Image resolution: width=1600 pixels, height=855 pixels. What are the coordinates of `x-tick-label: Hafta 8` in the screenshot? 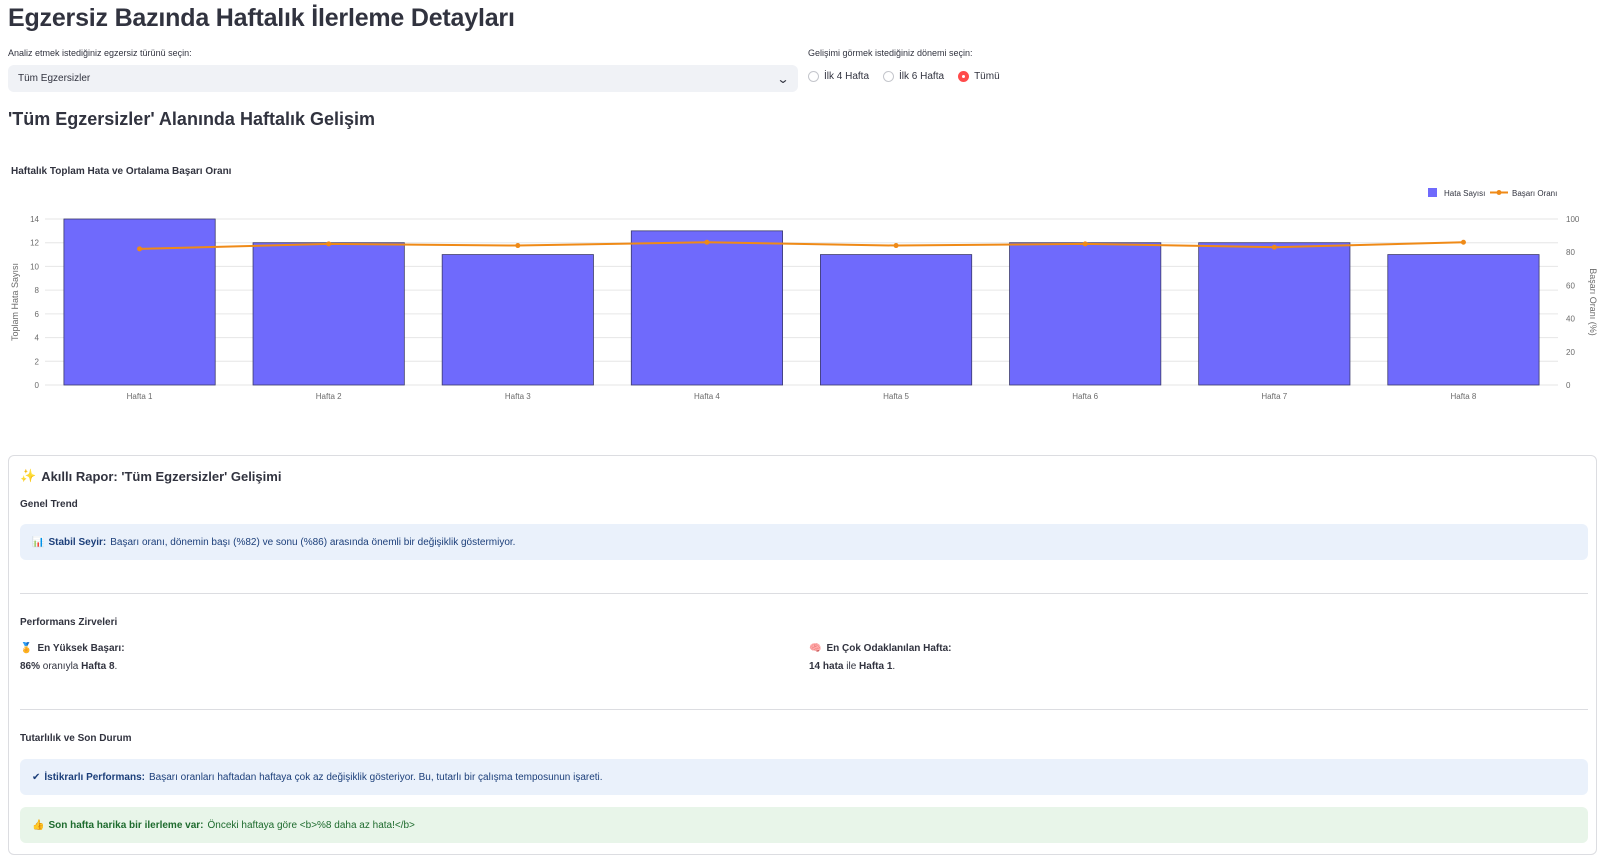 It's located at (1464, 396).